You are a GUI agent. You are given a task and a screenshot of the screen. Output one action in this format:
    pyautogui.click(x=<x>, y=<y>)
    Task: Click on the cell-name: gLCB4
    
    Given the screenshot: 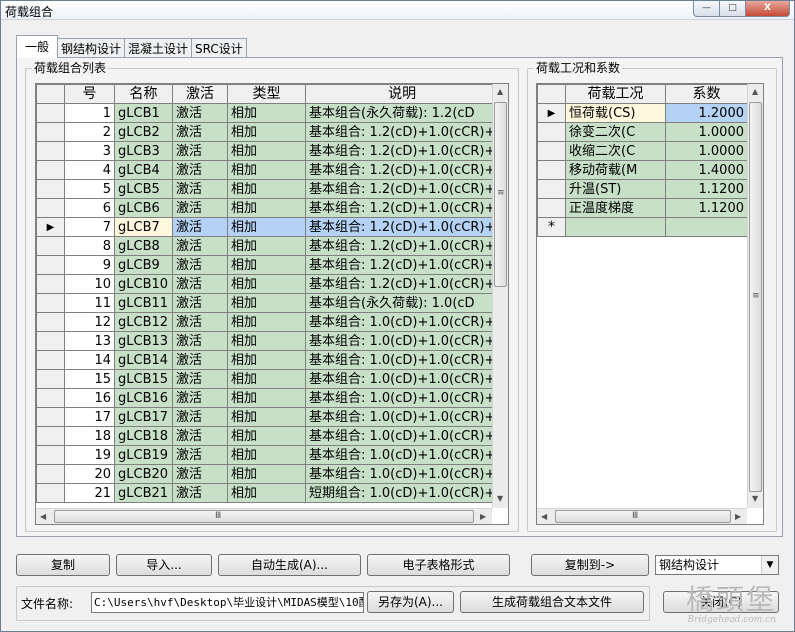 What is the action you would take?
    pyautogui.click(x=143, y=170)
    